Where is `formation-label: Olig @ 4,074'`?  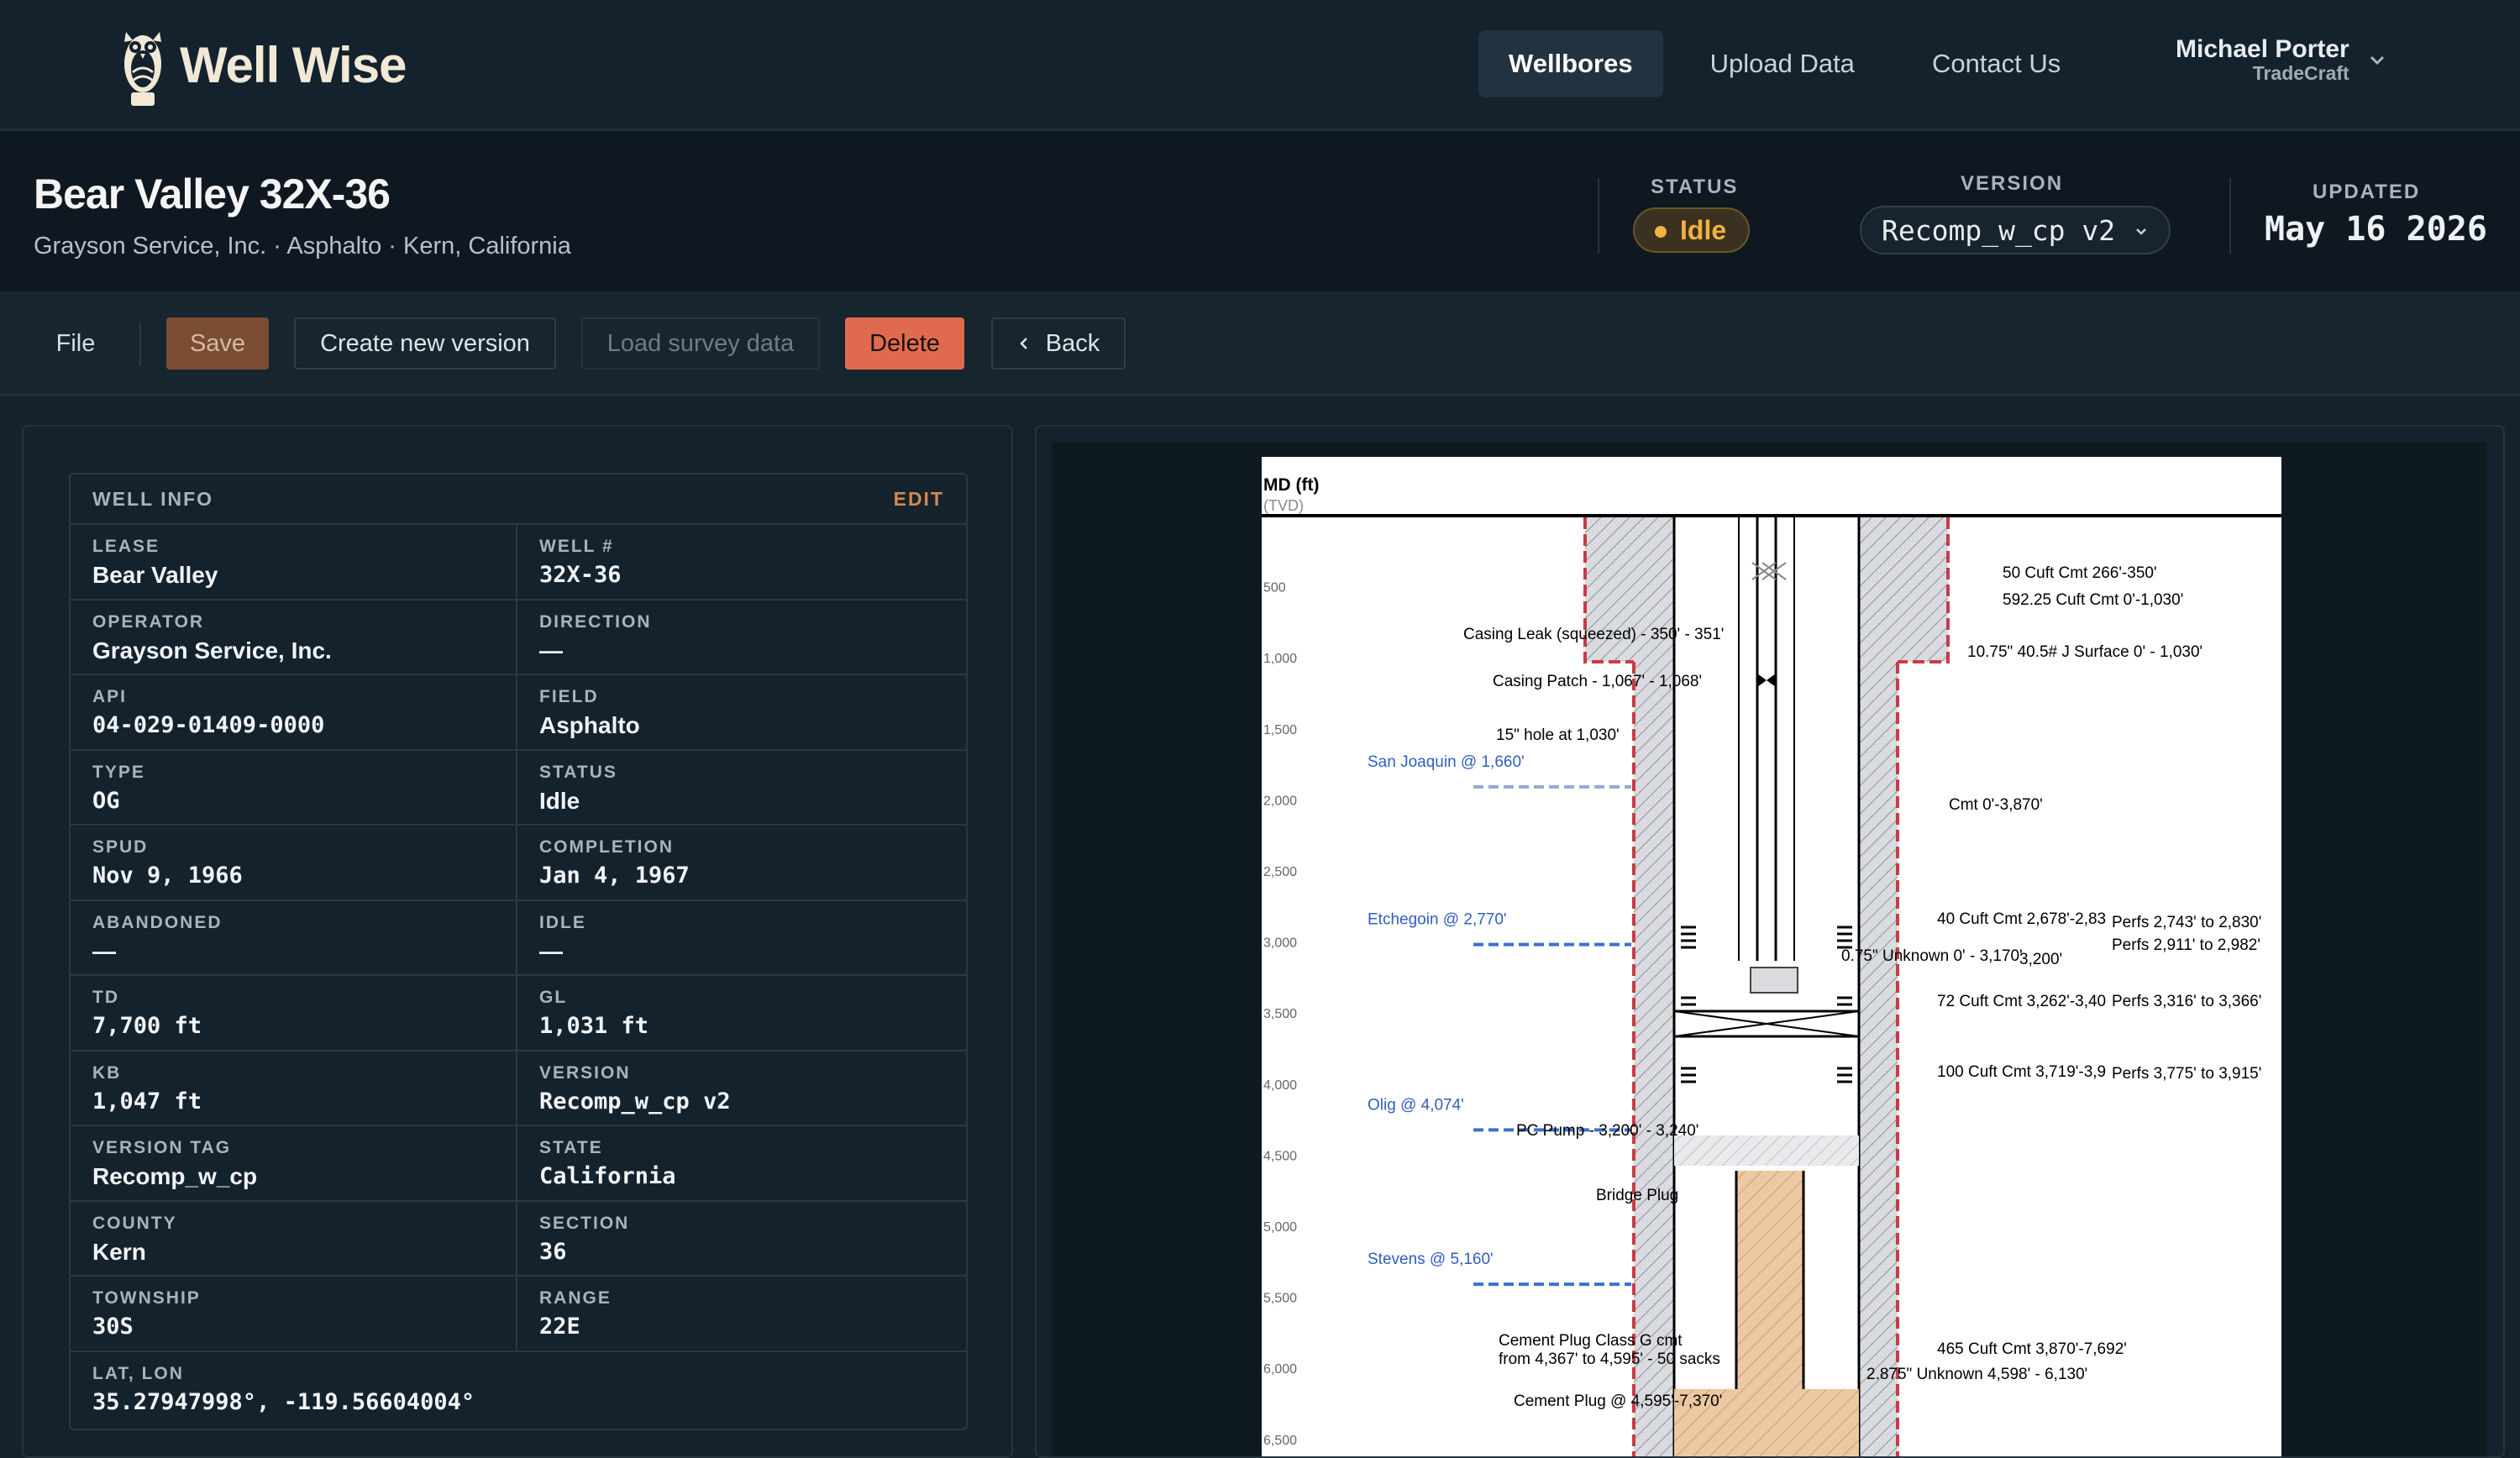 formation-label: Olig @ 4,074' is located at coordinates (1416, 1105).